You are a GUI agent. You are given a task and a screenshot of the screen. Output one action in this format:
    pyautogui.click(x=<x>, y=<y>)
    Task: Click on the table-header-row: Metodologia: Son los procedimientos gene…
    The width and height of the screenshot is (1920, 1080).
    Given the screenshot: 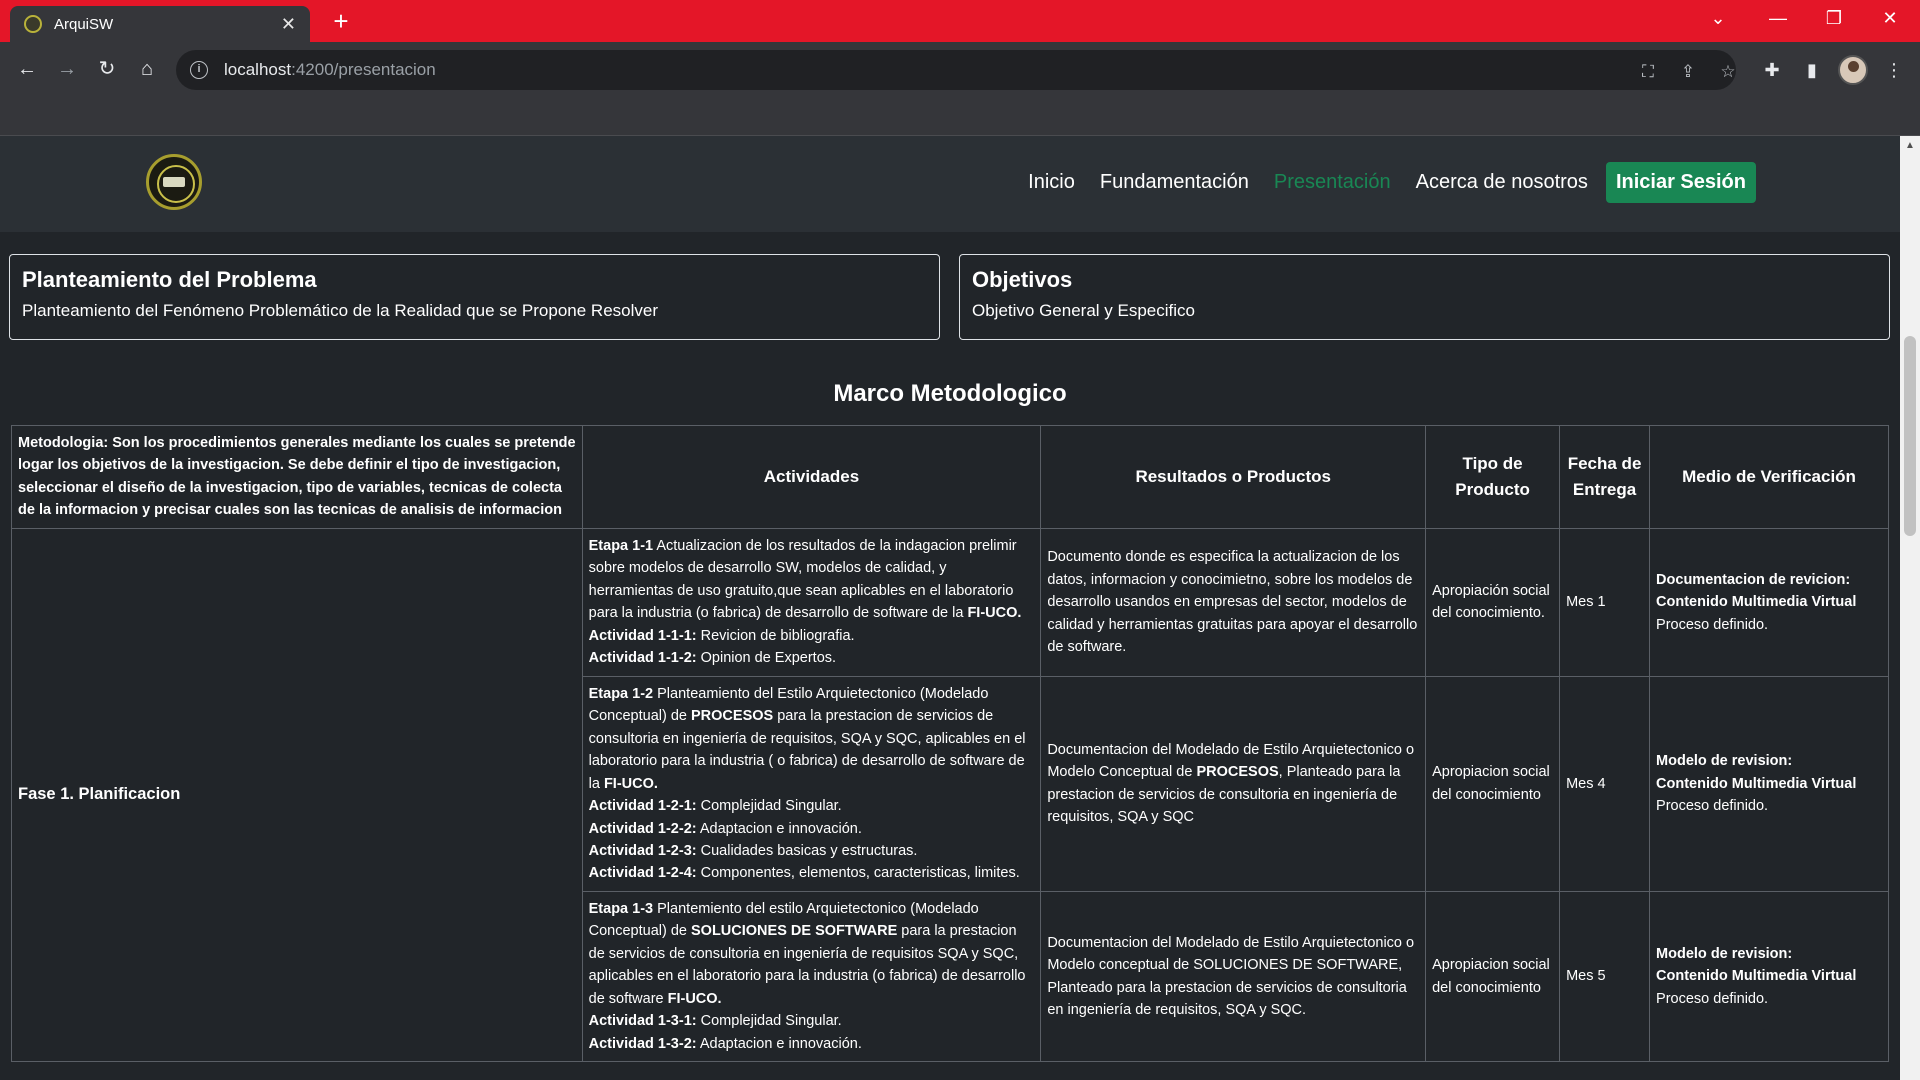 What is the action you would take?
    pyautogui.click(x=950, y=477)
    